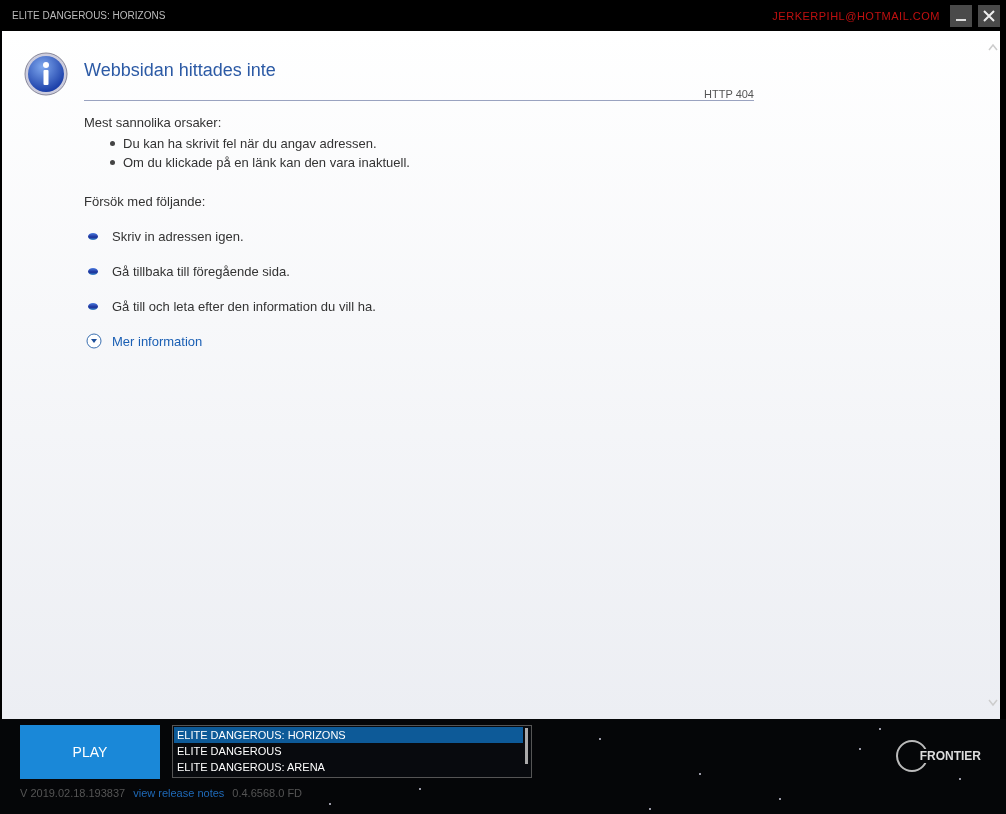 The width and height of the screenshot is (1006, 814). I want to click on game-list-item: ELITE DANGEROUS: HORIZONS, so click(348, 735).